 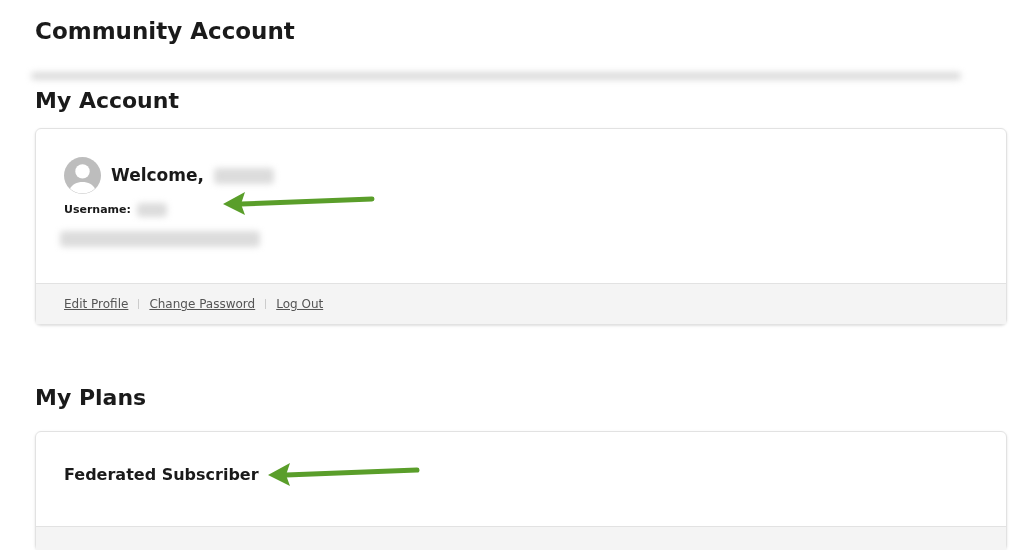 What do you see at coordinates (96, 304) in the screenshot?
I see `footer-link: Edit Profile` at bounding box center [96, 304].